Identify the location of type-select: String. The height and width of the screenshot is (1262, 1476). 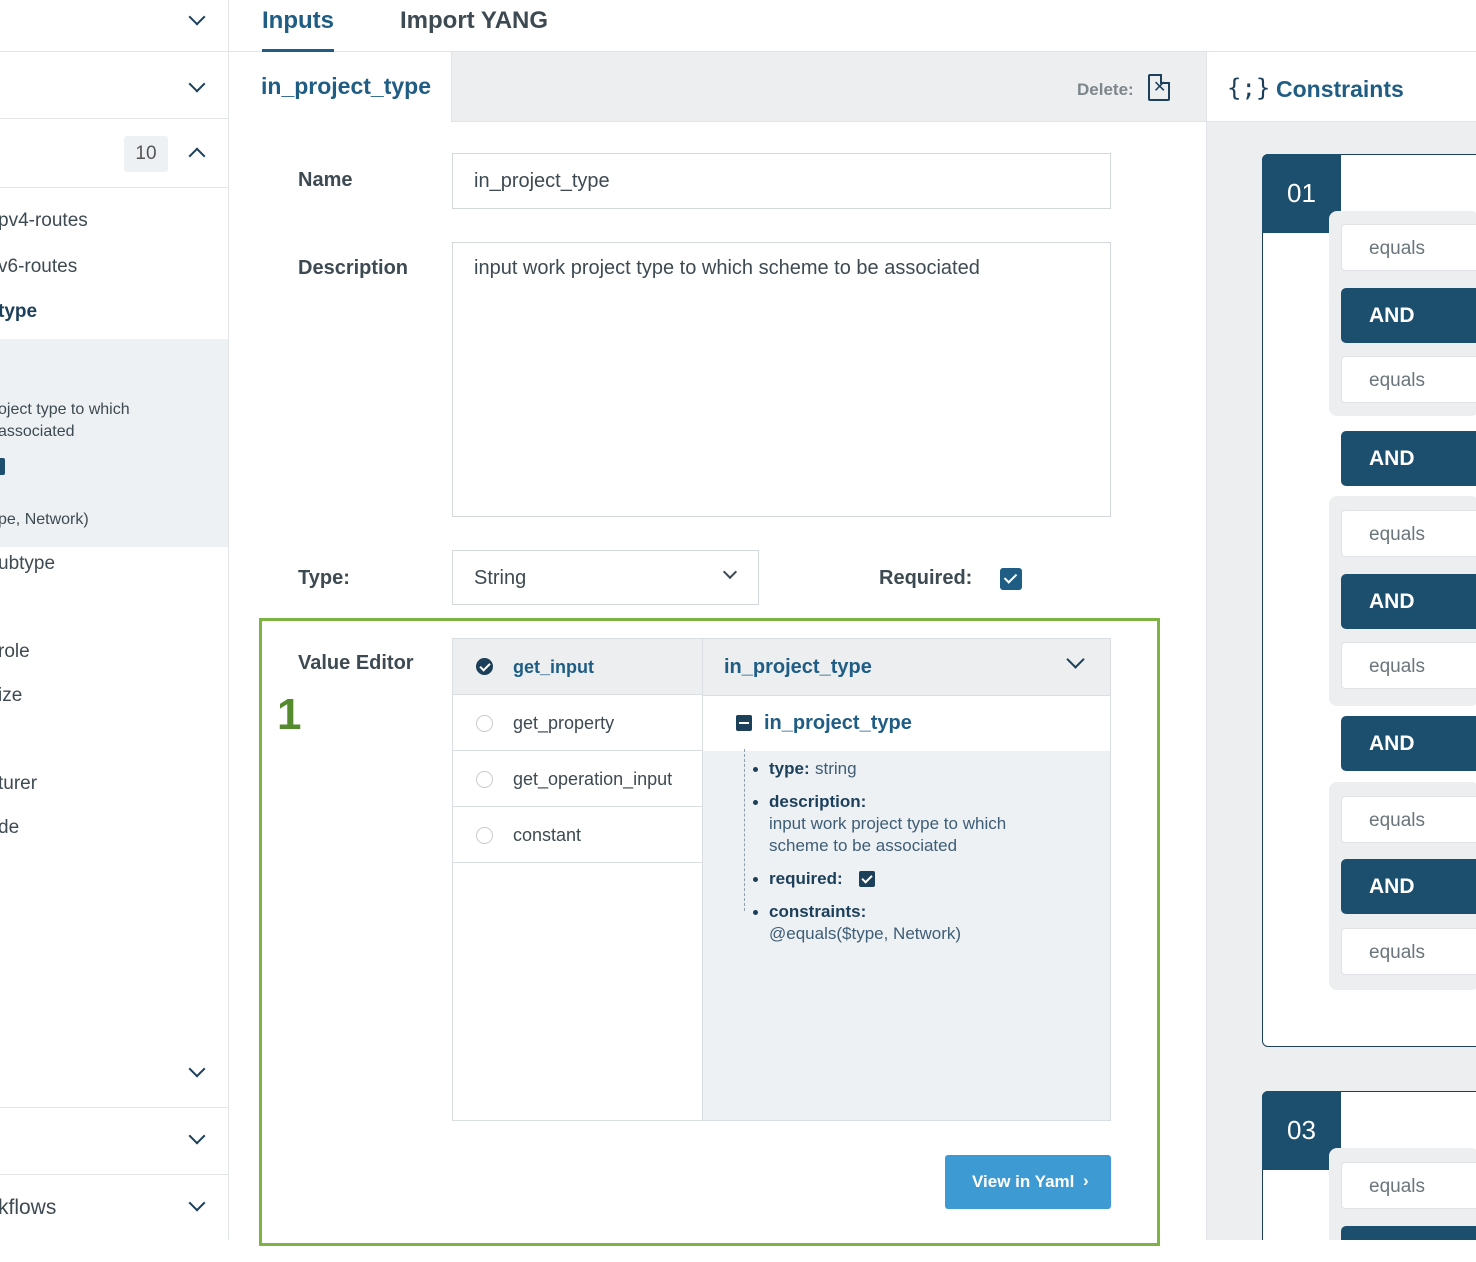
(605, 577).